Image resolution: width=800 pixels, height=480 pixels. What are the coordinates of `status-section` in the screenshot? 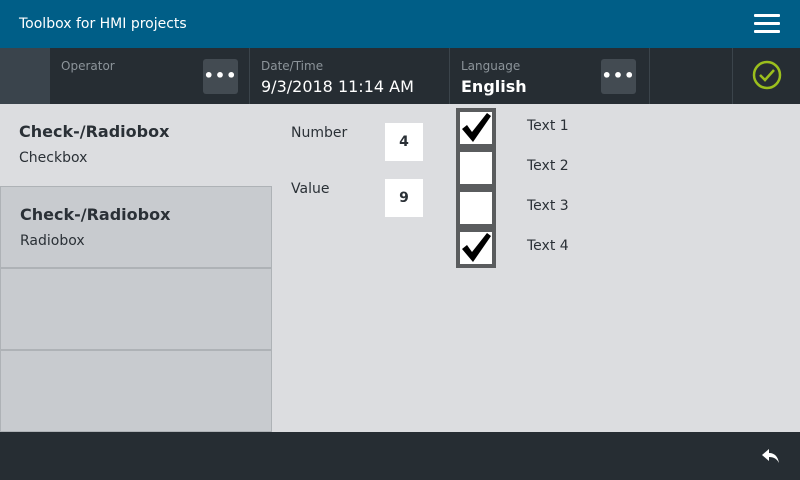 It's located at (766, 76).